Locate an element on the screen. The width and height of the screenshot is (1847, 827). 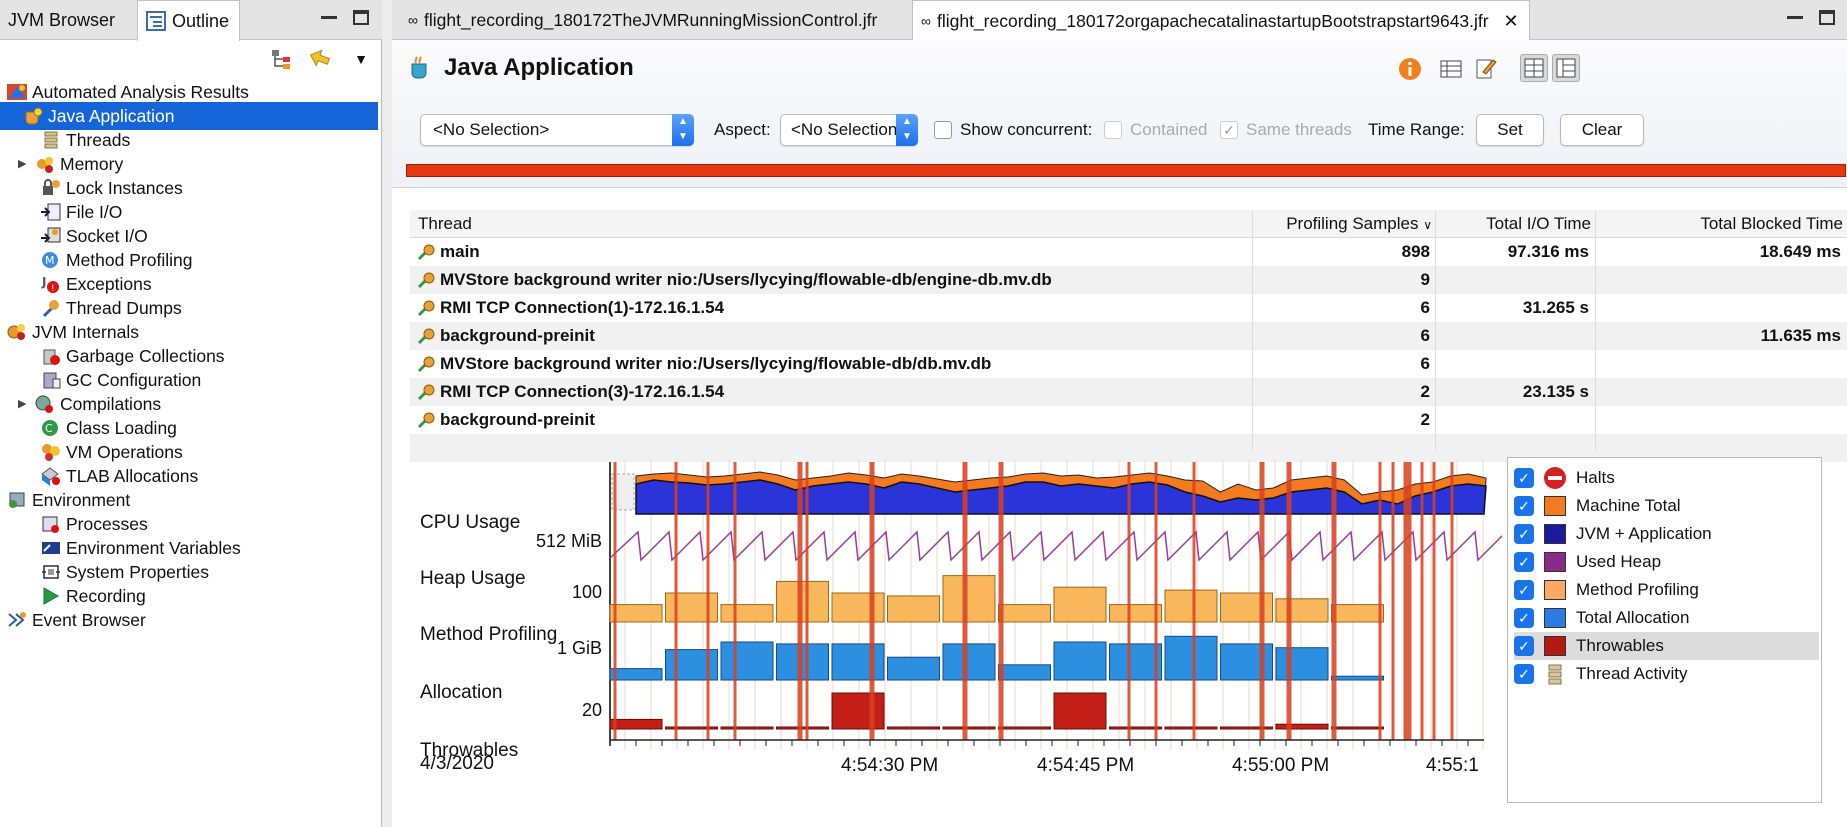
memory-icon is located at coordinates (45, 164).